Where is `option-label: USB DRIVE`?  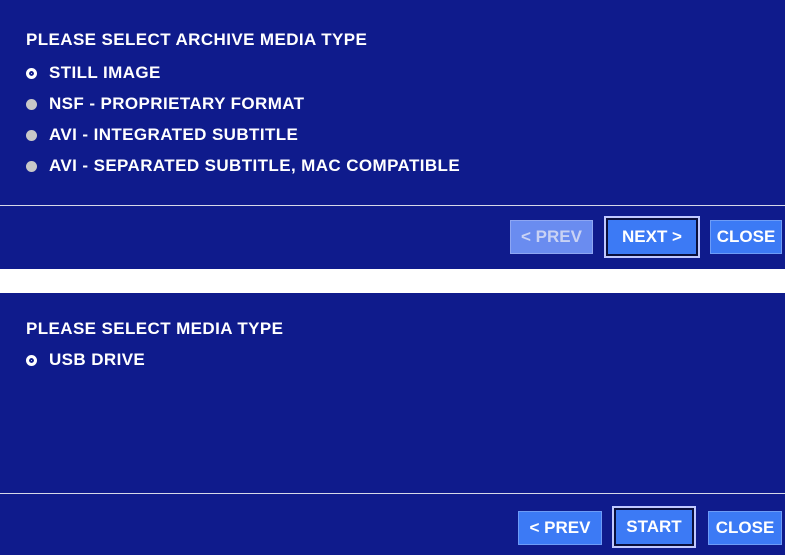
option-label: USB DRIVE is located at coordinates (97, 359).